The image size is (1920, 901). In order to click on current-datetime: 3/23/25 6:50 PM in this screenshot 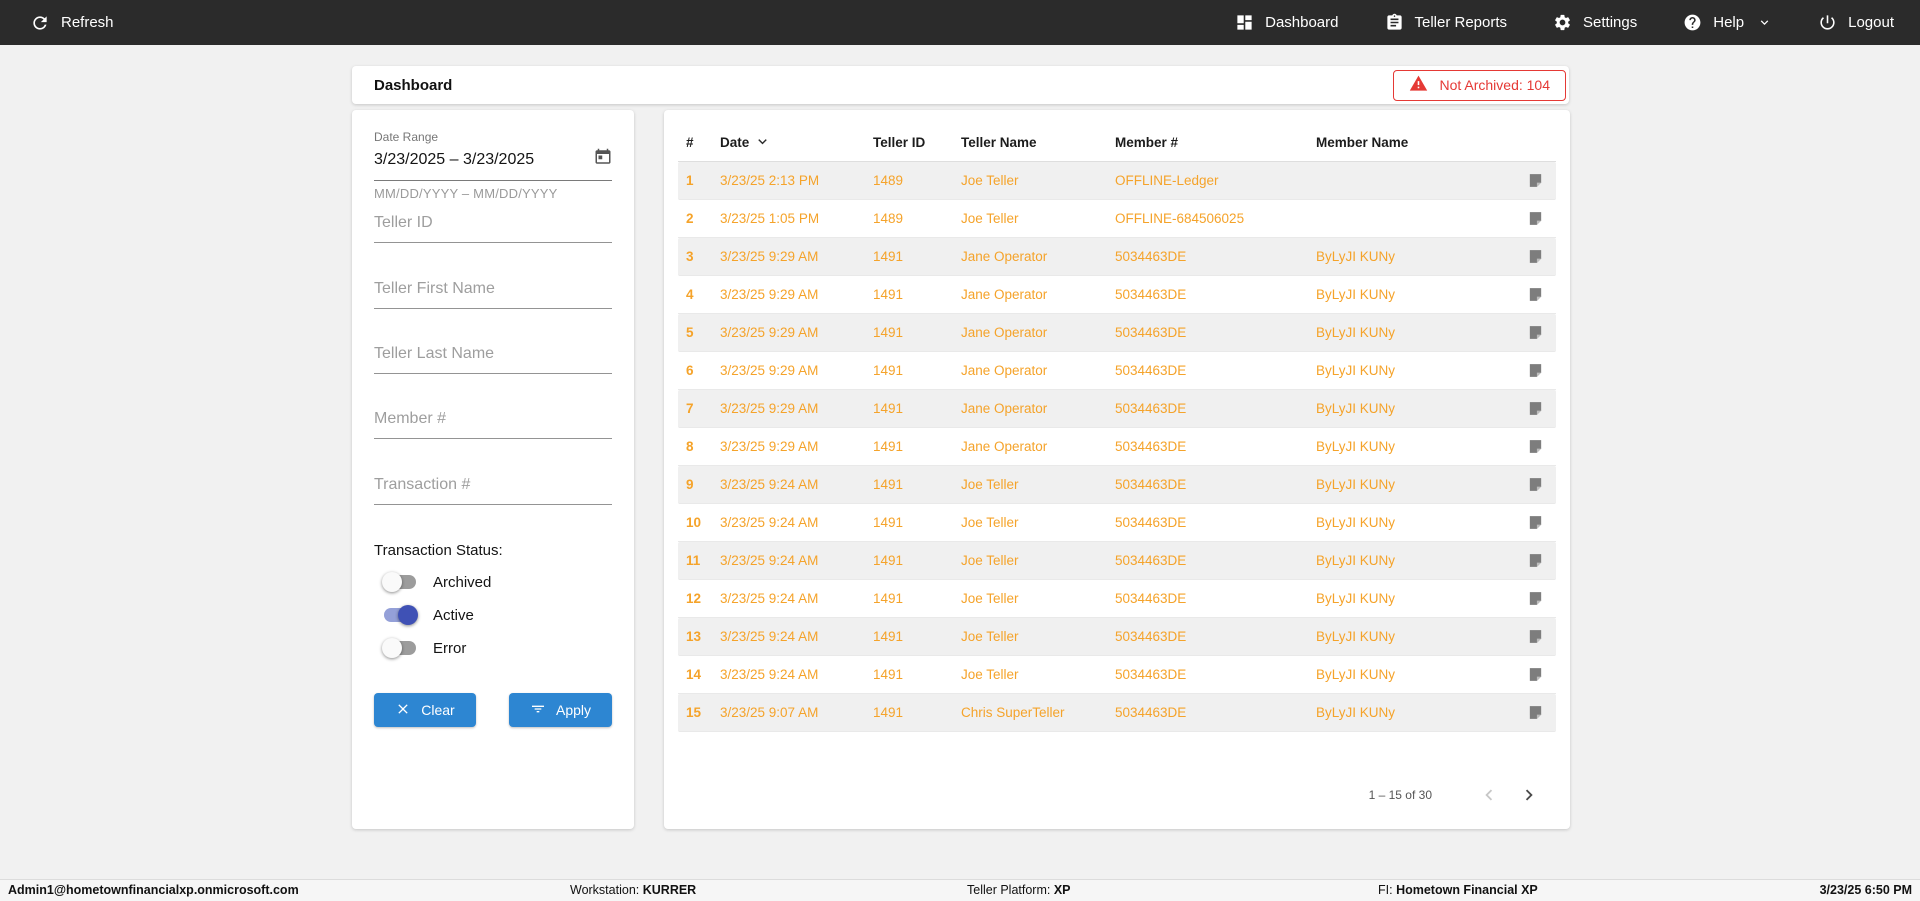, I will do `click(1865, 890)`.